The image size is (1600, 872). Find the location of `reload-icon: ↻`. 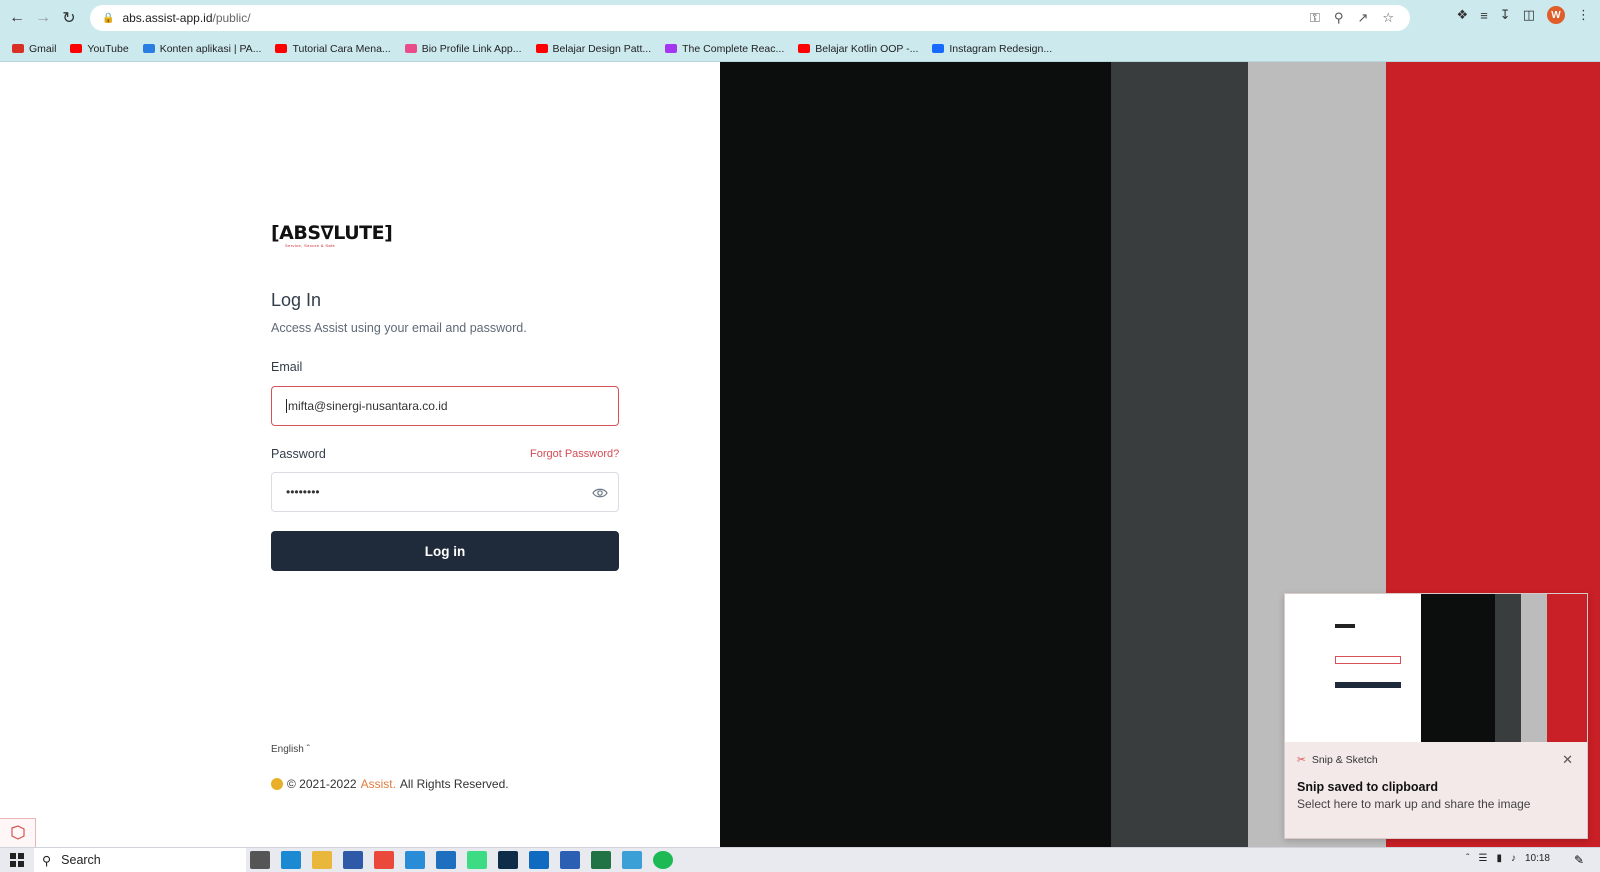

reload-icon: ↻ is located at coordinates (69, 18).